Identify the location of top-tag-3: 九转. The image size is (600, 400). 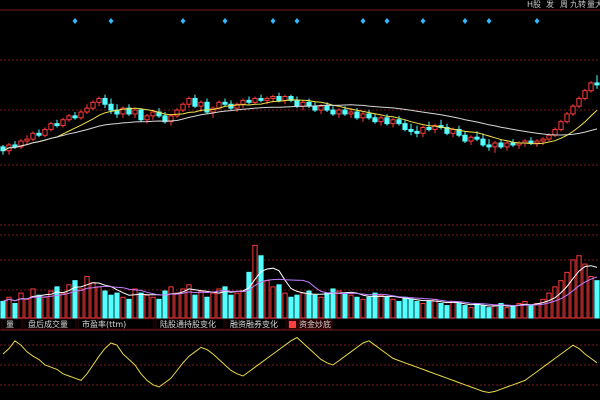
(578, 4).